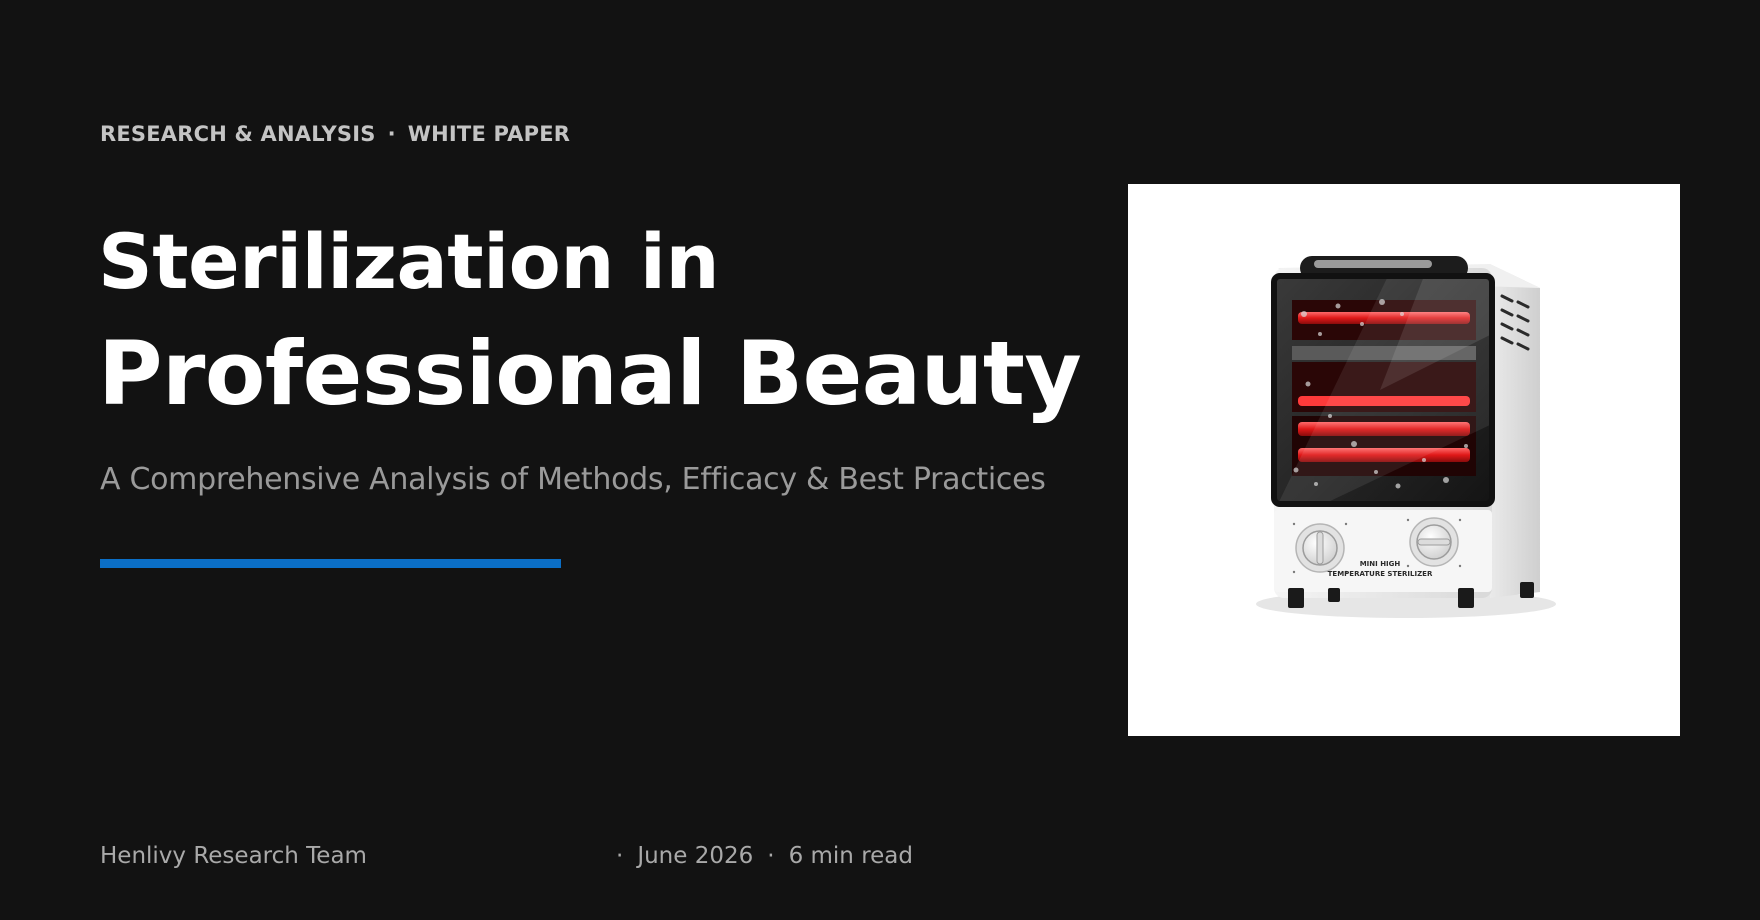 The image size is (1760, 920). I want to click on product-label-line-1: MINI HIGH, so click(1380, 564).